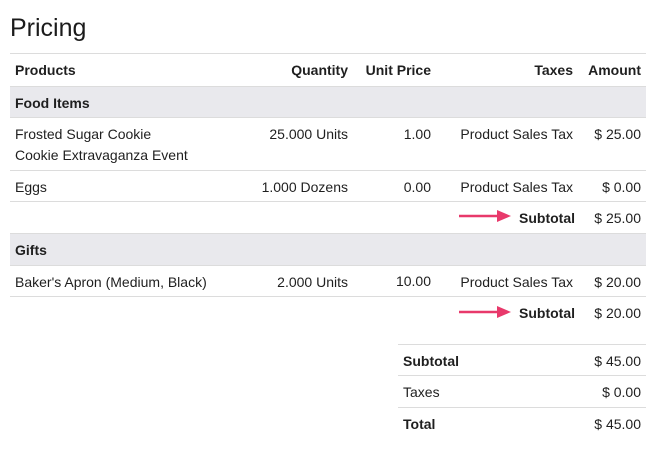 This screenshot has width=662, height=454. What do you see at coordinates (45, 70) in the screenshot?
I see `column-header-products: Products` at bounding box center [45, 70].